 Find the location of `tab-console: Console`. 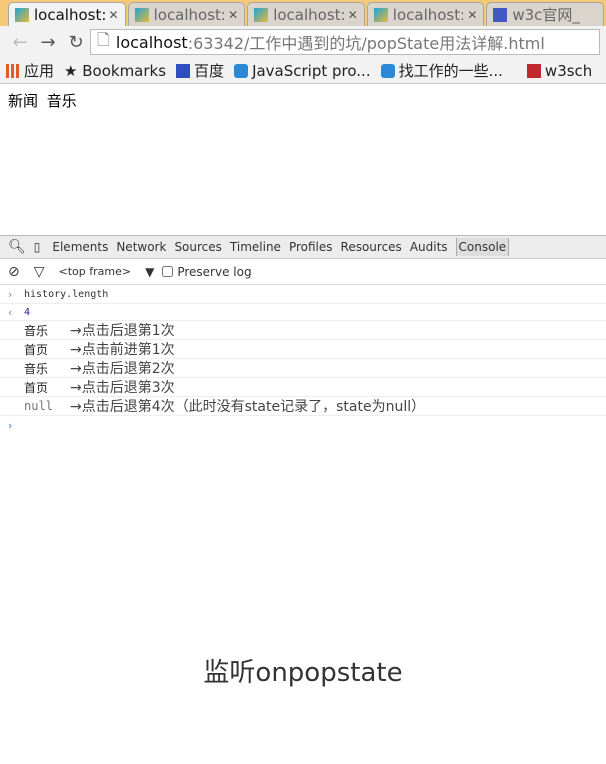

tab-console: Console is located at coordinates (482, 247).